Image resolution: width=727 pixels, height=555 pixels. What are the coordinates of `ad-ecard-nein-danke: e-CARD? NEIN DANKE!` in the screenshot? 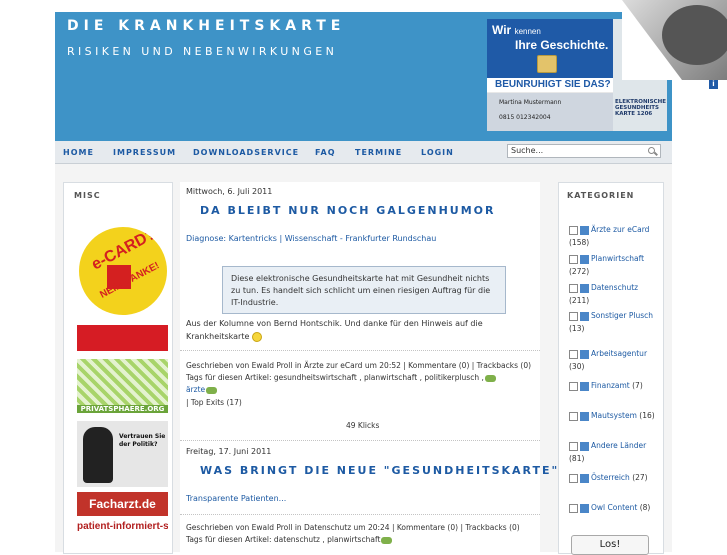 It's located at (122, 273).